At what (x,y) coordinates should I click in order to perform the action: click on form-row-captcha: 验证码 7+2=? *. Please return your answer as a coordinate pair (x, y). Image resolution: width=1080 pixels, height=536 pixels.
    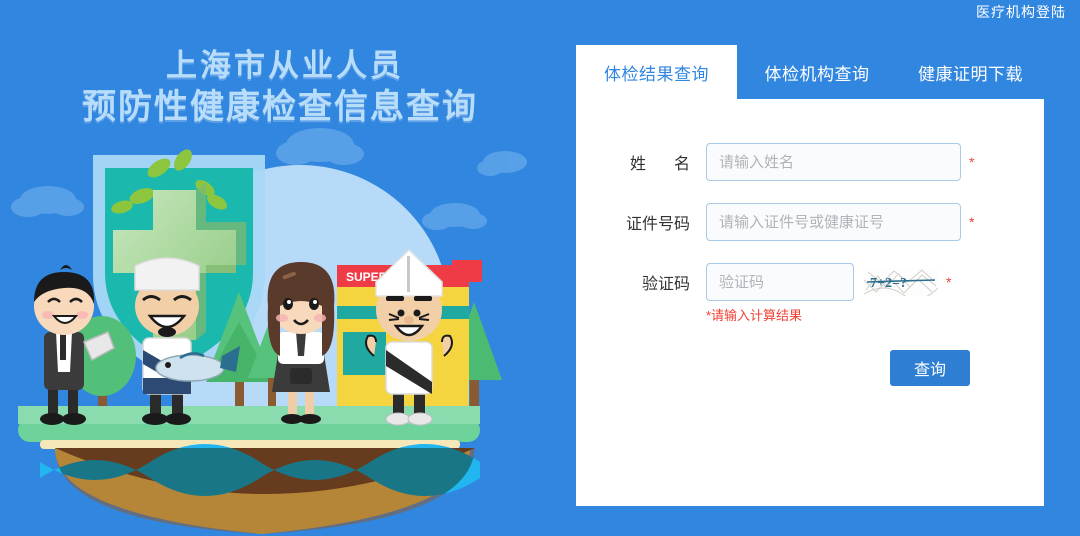
    Looking at the image, I should click on (810, 282).